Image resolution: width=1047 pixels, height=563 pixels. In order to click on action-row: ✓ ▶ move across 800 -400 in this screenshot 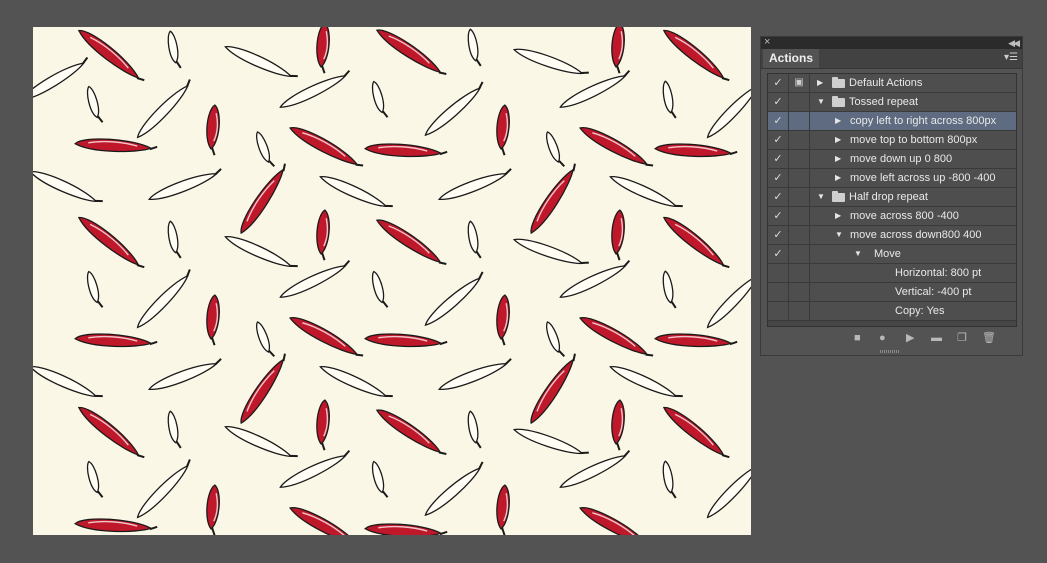, I will do `click(892, 216)`.